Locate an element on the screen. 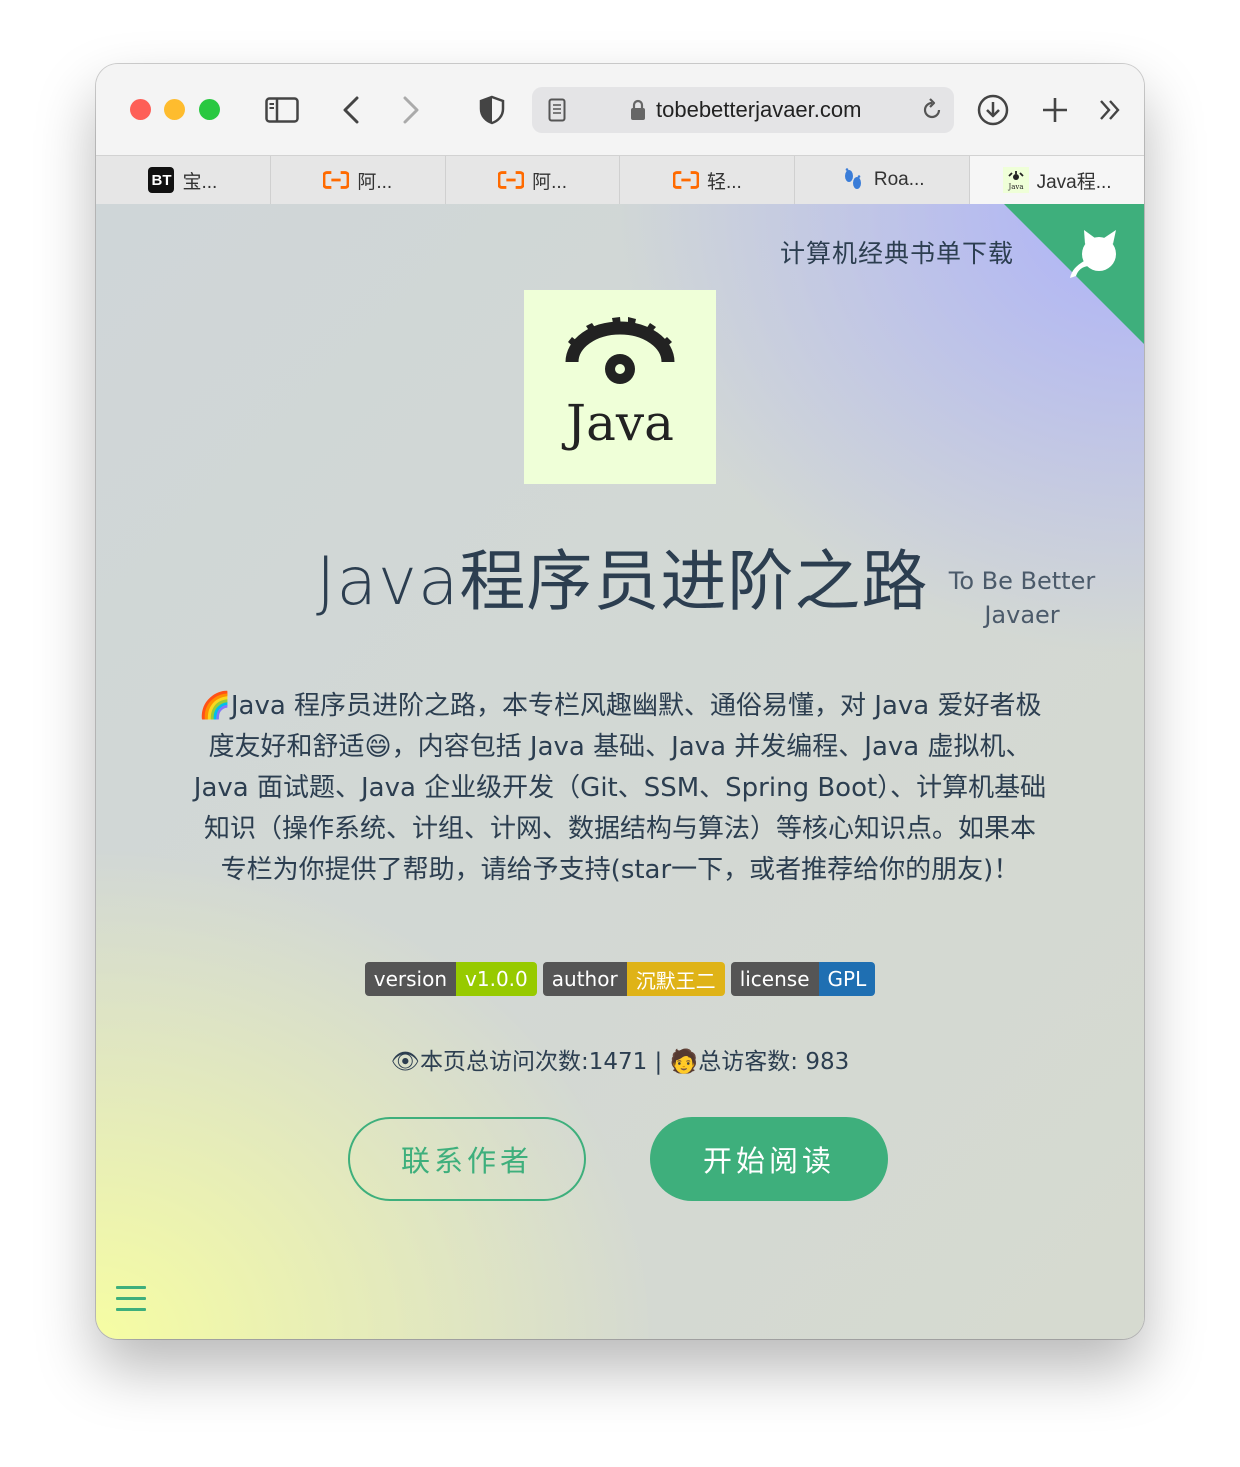 Image resolution: width=1240 pixels, height=1467 pixels. badge-row: version v1.0.0 author 沉默王二 license GPL is located at coordinates (620, 979).